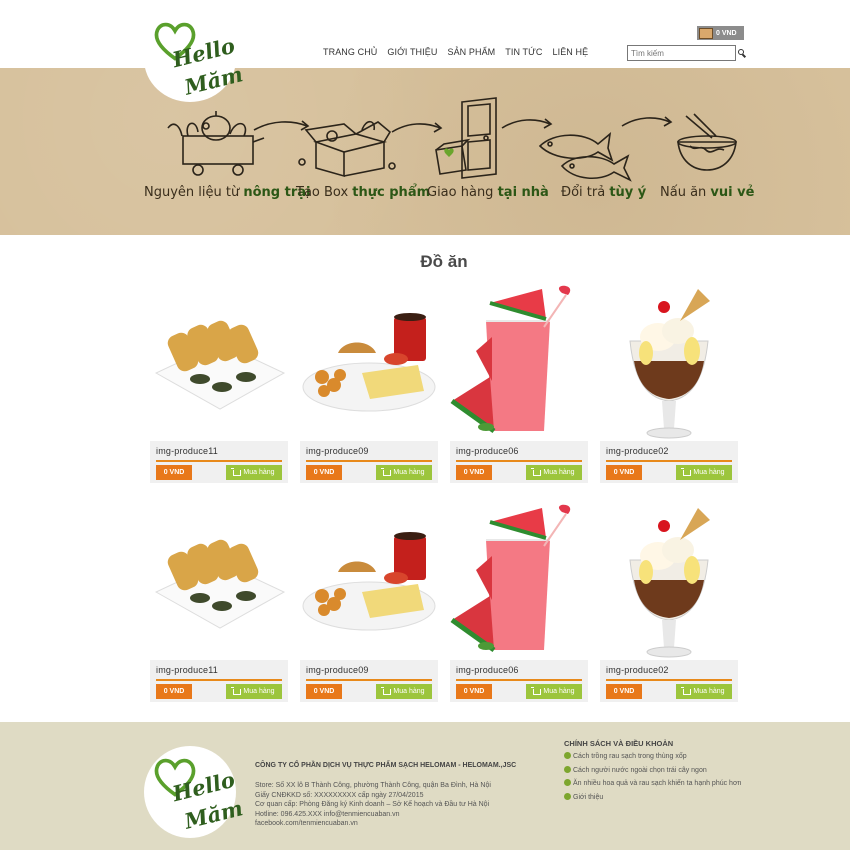 This screenshot has width=850, height=850. I want to click on product-info: img-produce02 0 VND Mua hàng, so click(669, 681).